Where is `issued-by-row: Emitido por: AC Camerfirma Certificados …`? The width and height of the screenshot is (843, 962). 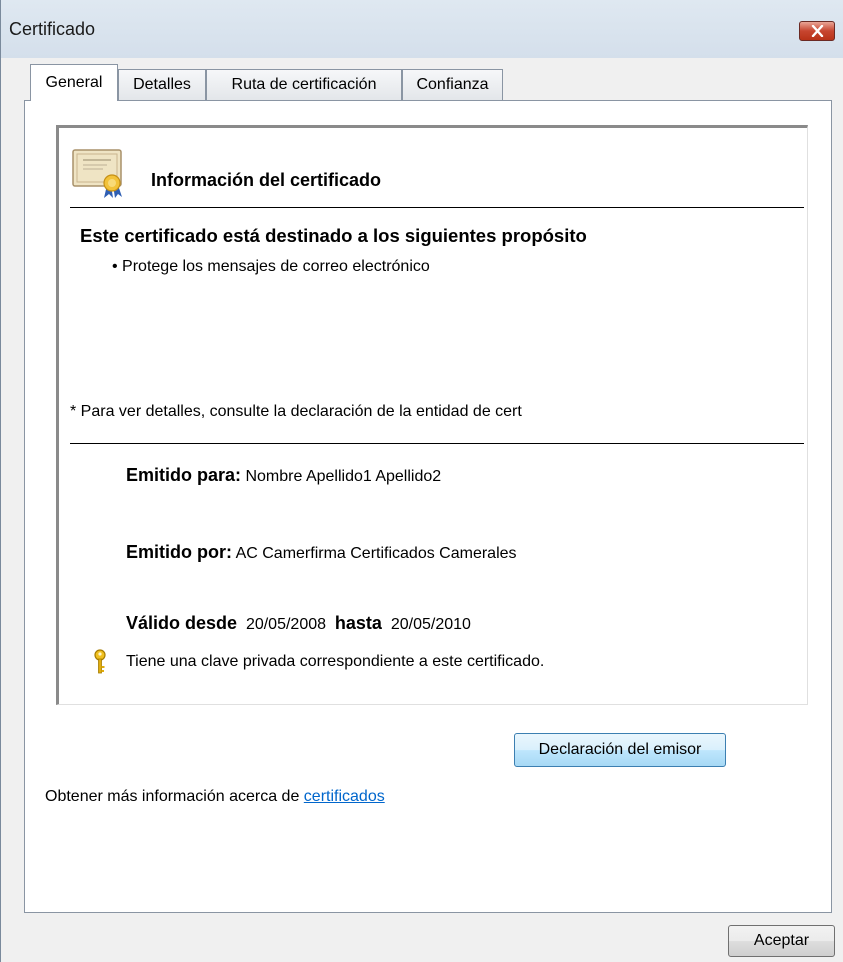
issued-by-row: Emitido por: AC Camerfirma Certificados … is located at coordinates (321, 552).